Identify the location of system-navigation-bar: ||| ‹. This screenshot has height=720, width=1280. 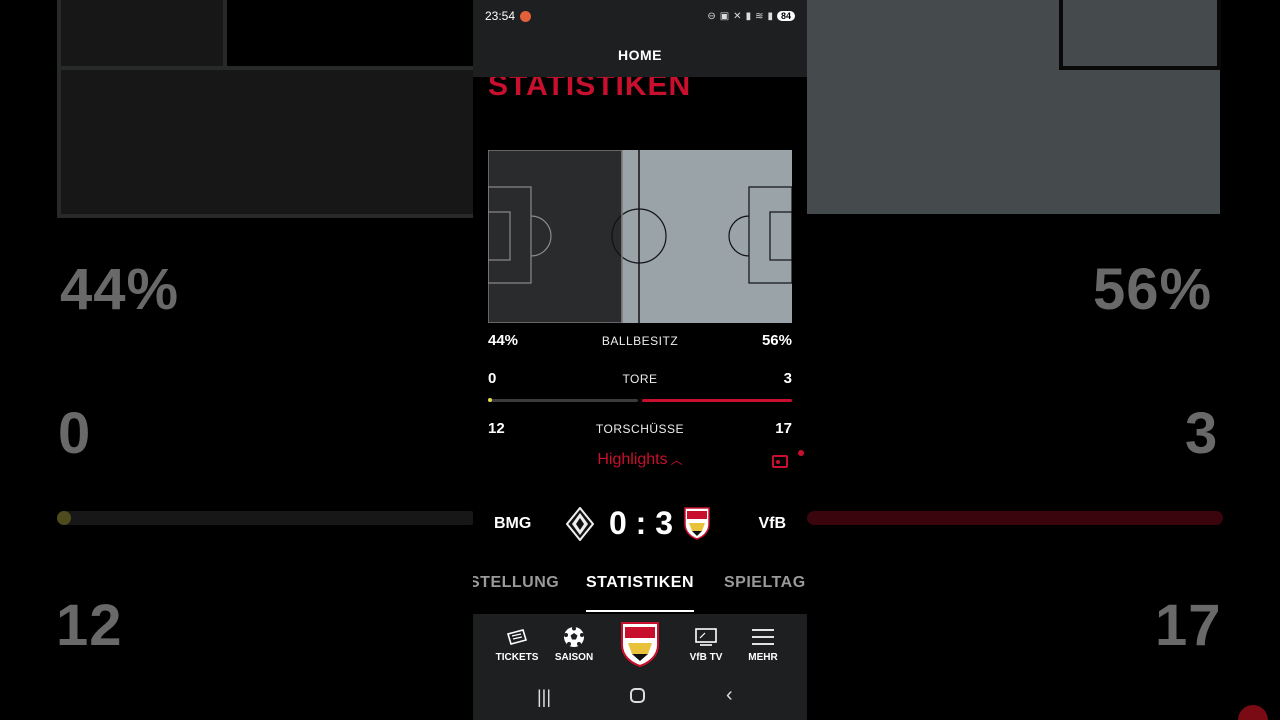
(640, 697).